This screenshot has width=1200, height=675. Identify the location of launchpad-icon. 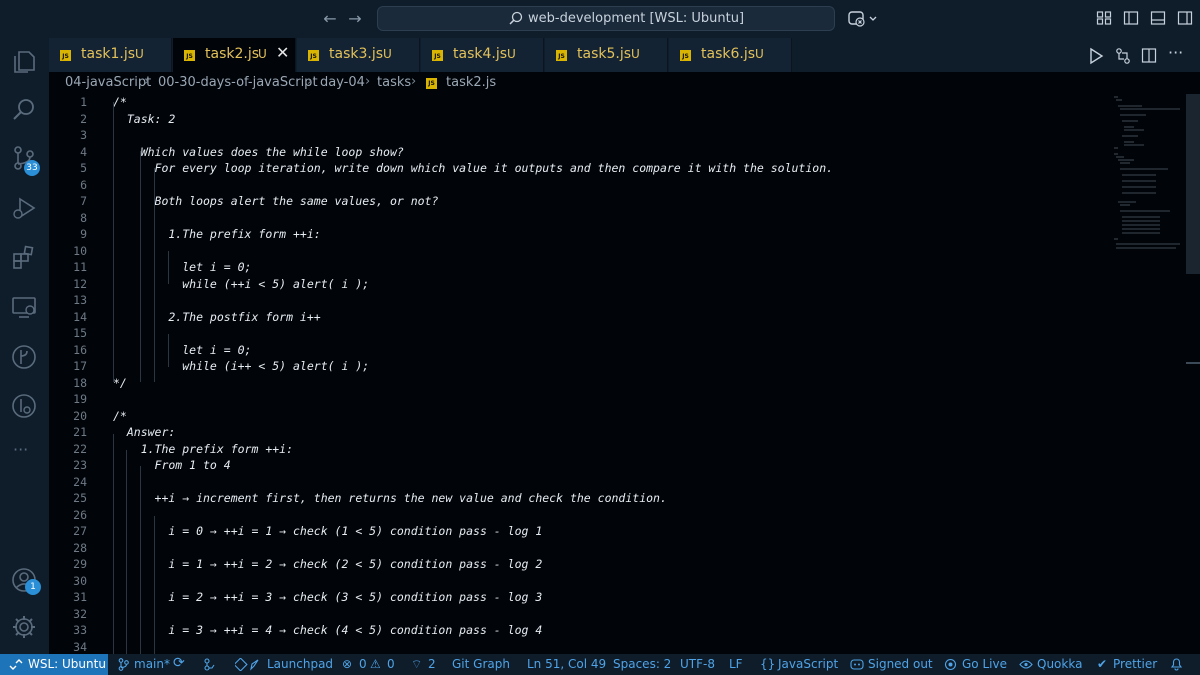
(247, 664).